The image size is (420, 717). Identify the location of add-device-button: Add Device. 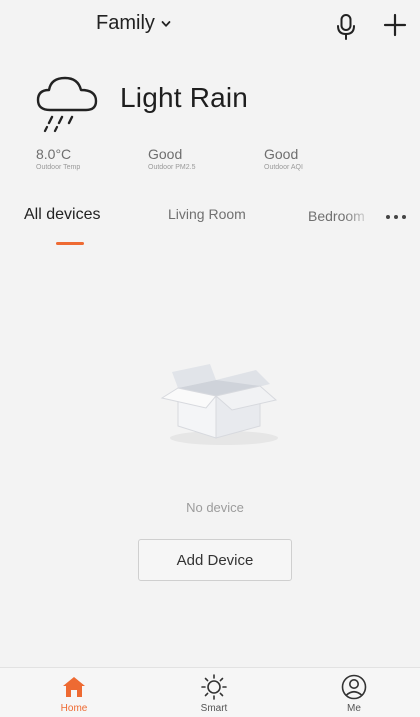
(215, 560).